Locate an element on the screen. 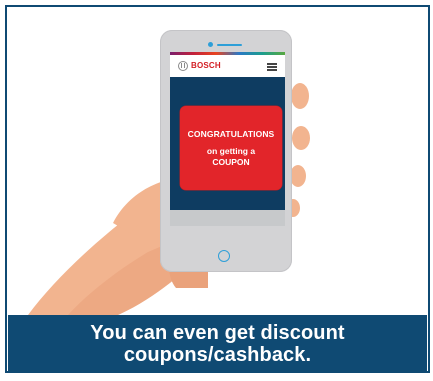  speaker-grille is located at coordinates (229, 45).